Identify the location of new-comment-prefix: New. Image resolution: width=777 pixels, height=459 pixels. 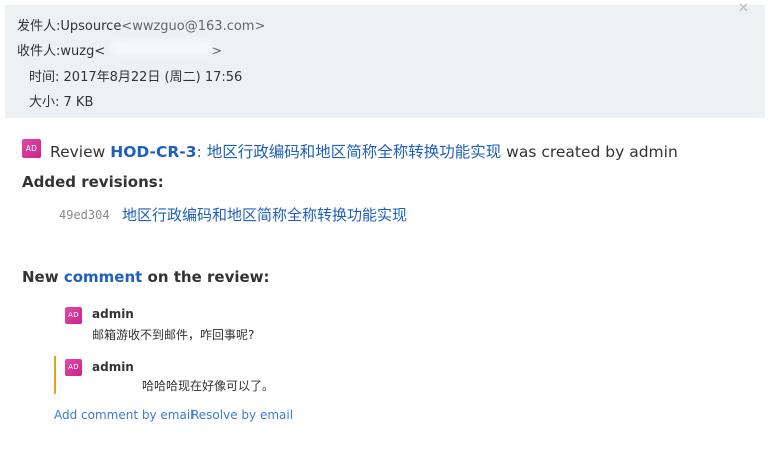
(40, 277).